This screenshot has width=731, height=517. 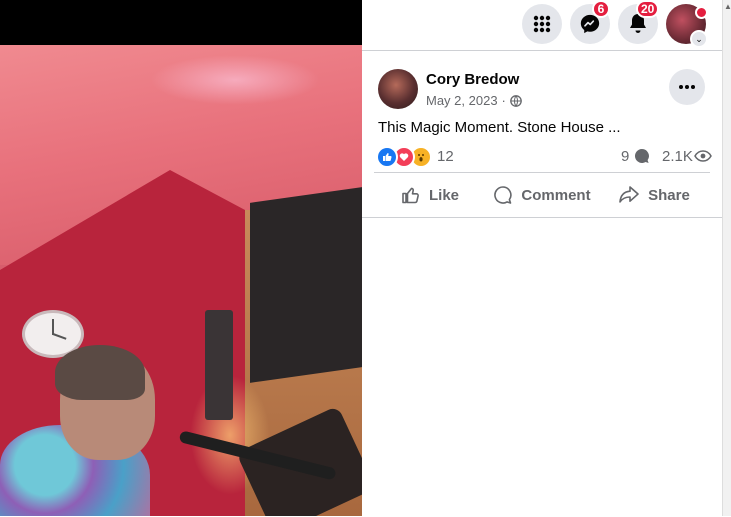 I want to click on notifications-badge: 20, so click(x=648, y=9).